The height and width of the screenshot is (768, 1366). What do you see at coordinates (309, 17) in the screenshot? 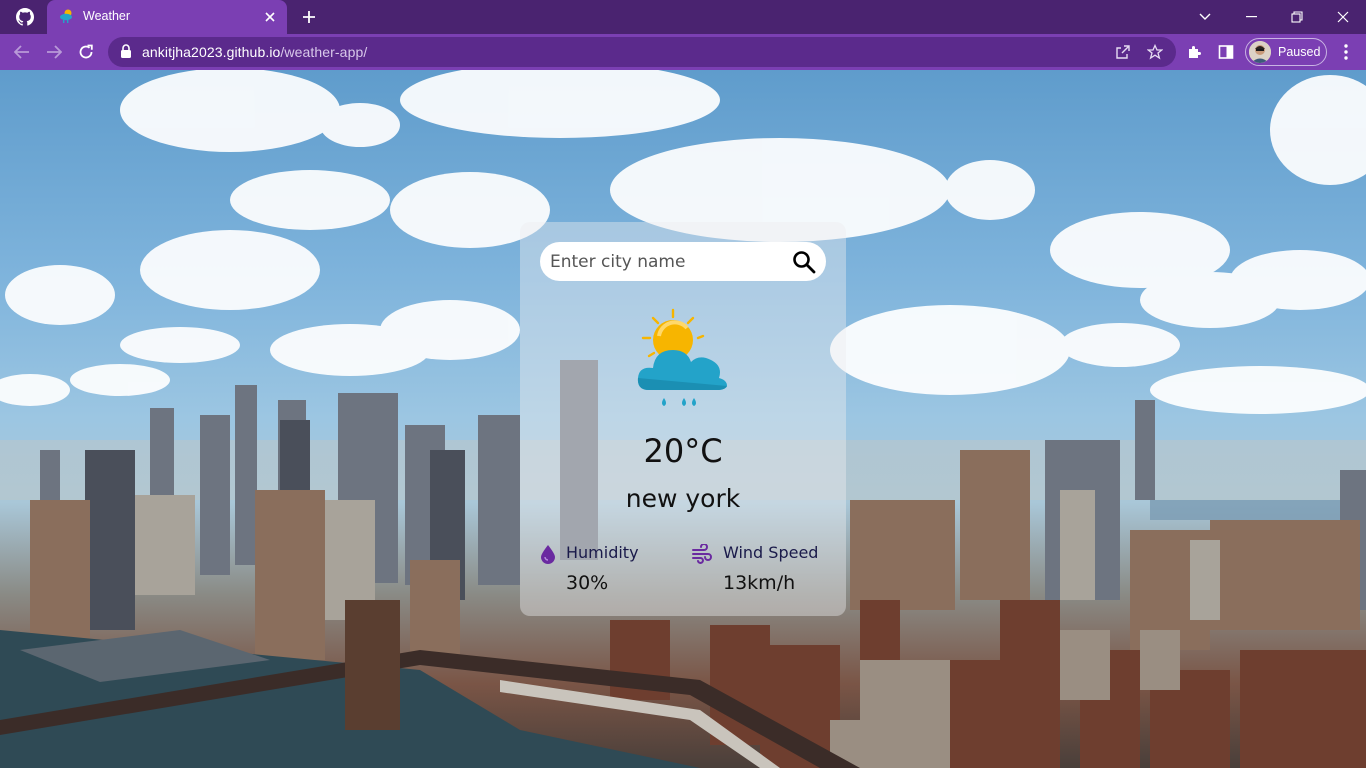
I see `plus-icon` at bounding box center [309, 17].